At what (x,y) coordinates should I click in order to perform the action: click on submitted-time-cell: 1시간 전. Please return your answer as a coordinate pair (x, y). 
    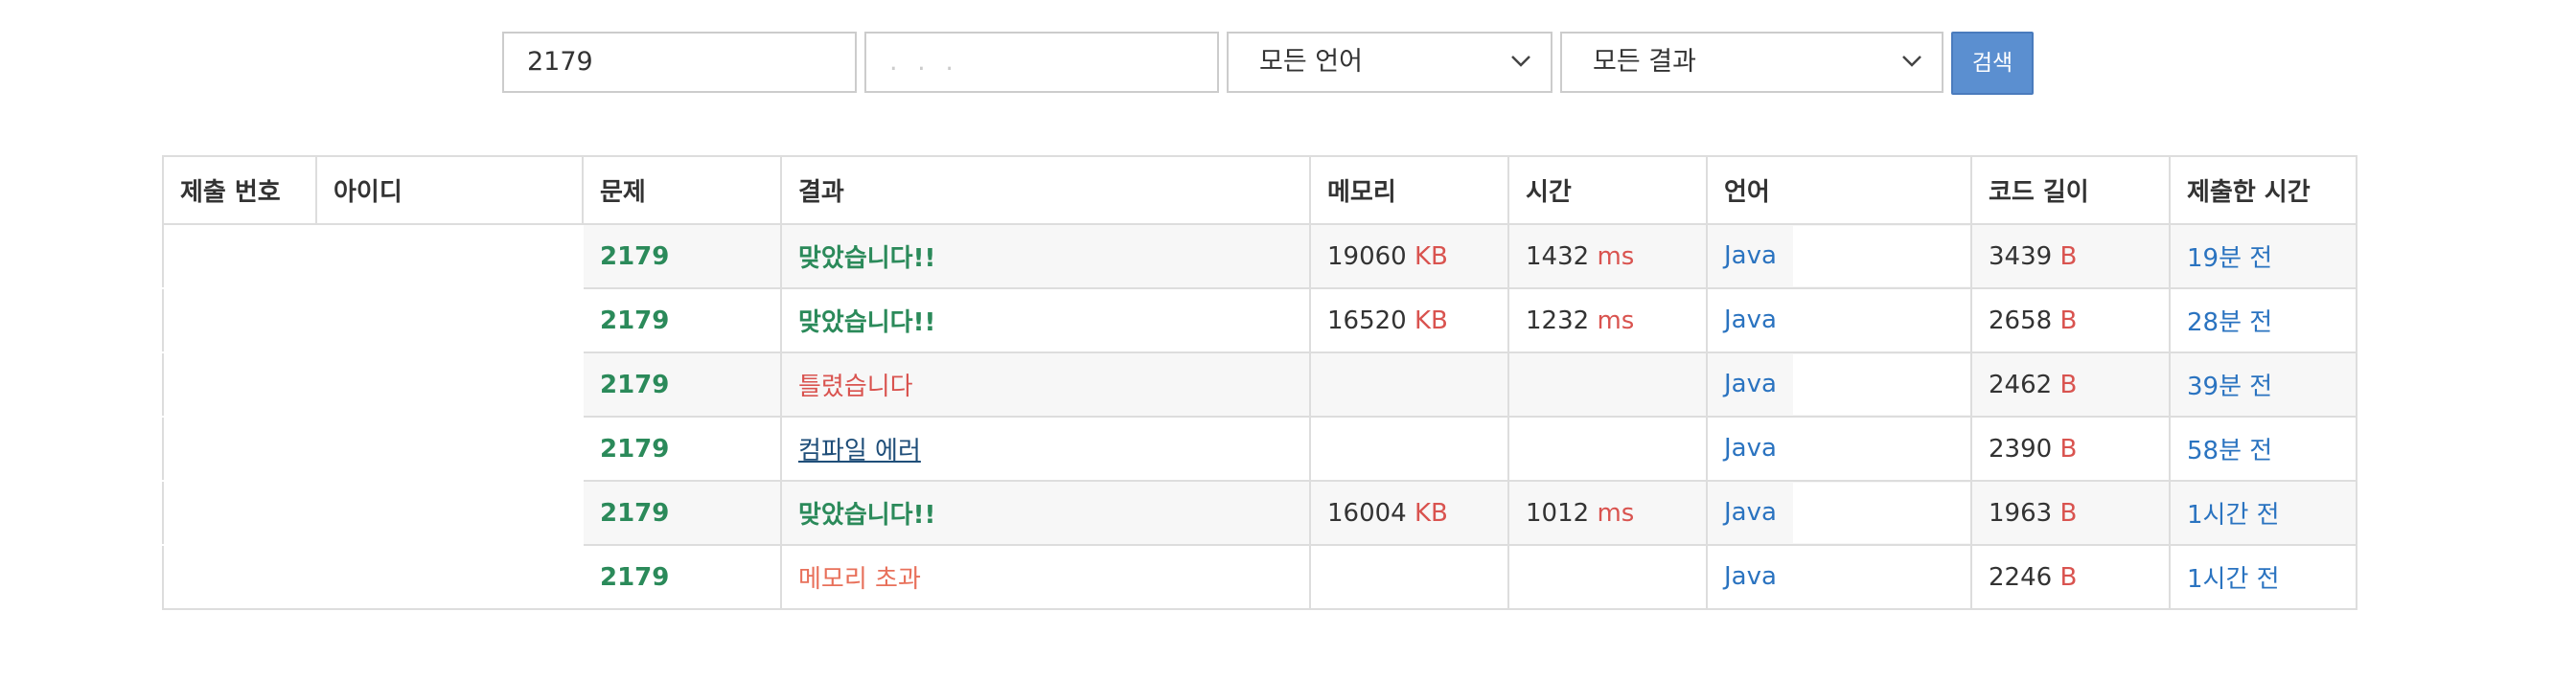
    Looking at the image, I should click on (2263, 577).